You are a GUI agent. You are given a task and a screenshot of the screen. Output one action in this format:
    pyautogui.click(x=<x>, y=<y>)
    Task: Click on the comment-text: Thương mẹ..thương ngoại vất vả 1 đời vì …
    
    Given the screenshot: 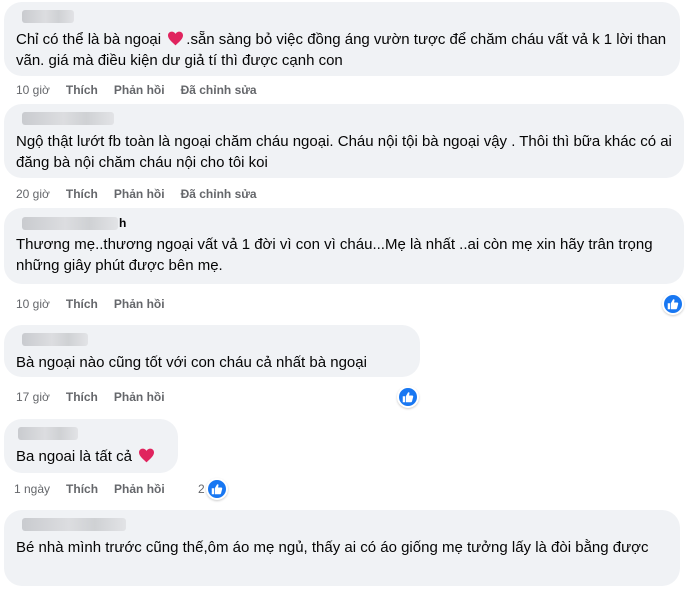 What is the action you would take?
    pyautogui.click(x=334, y=255)
    